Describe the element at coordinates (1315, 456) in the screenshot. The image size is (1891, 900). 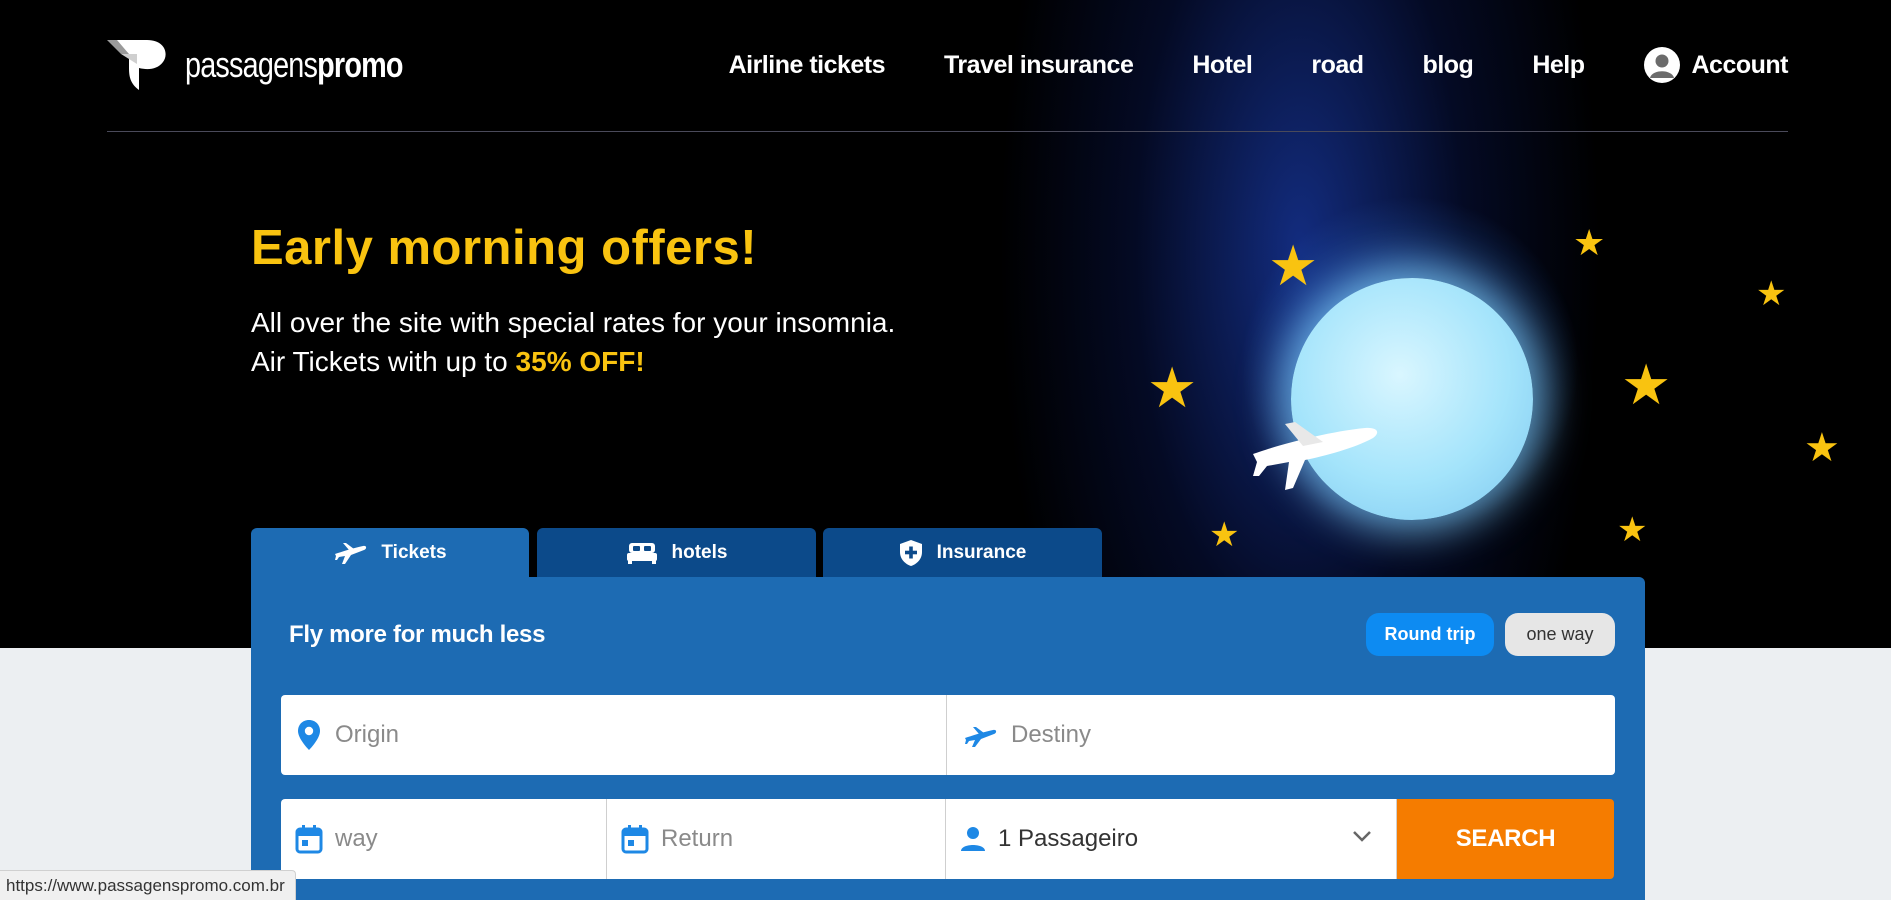
I see `airplane-illustration-icon` at that location.